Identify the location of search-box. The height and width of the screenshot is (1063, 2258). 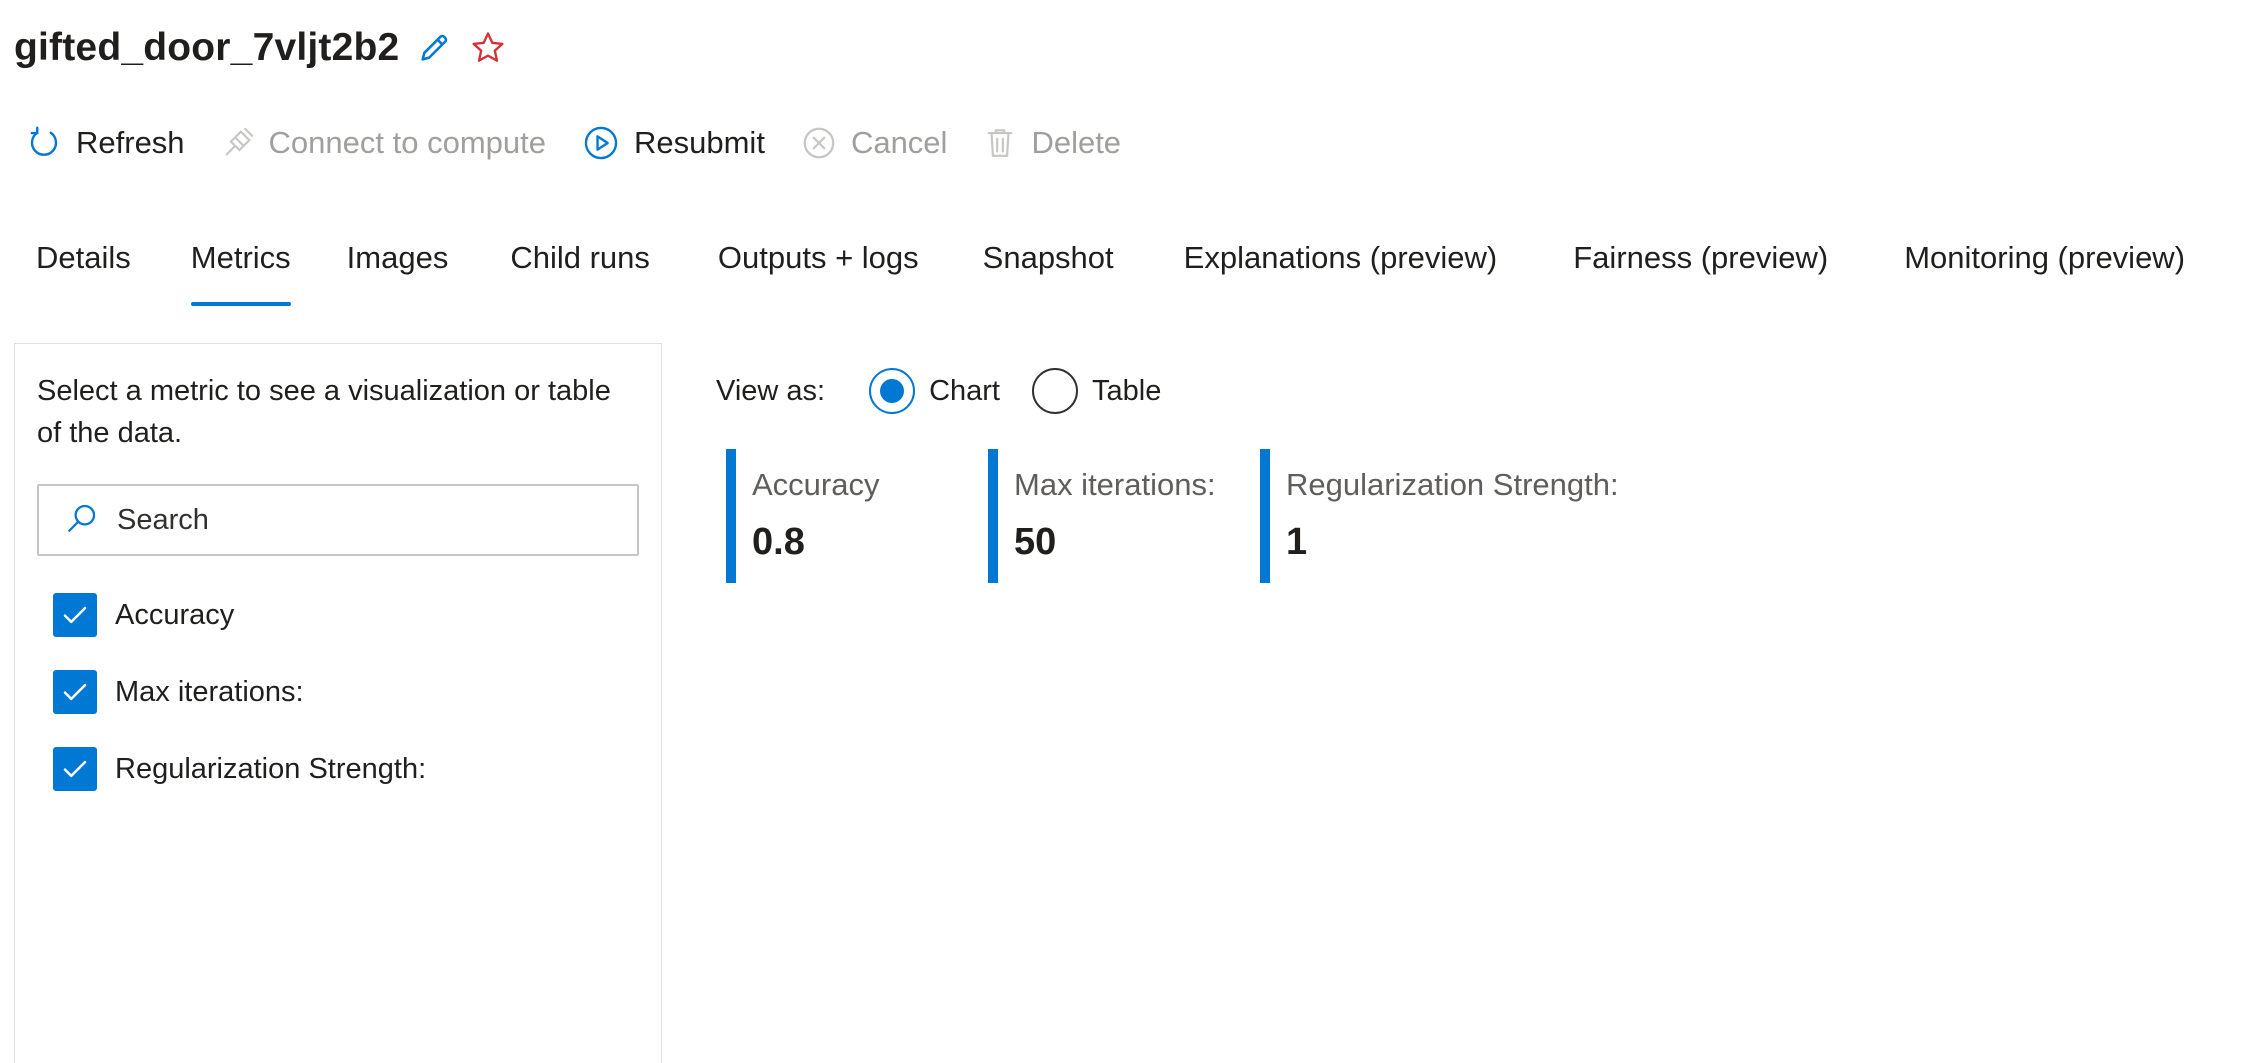
(338, 520).